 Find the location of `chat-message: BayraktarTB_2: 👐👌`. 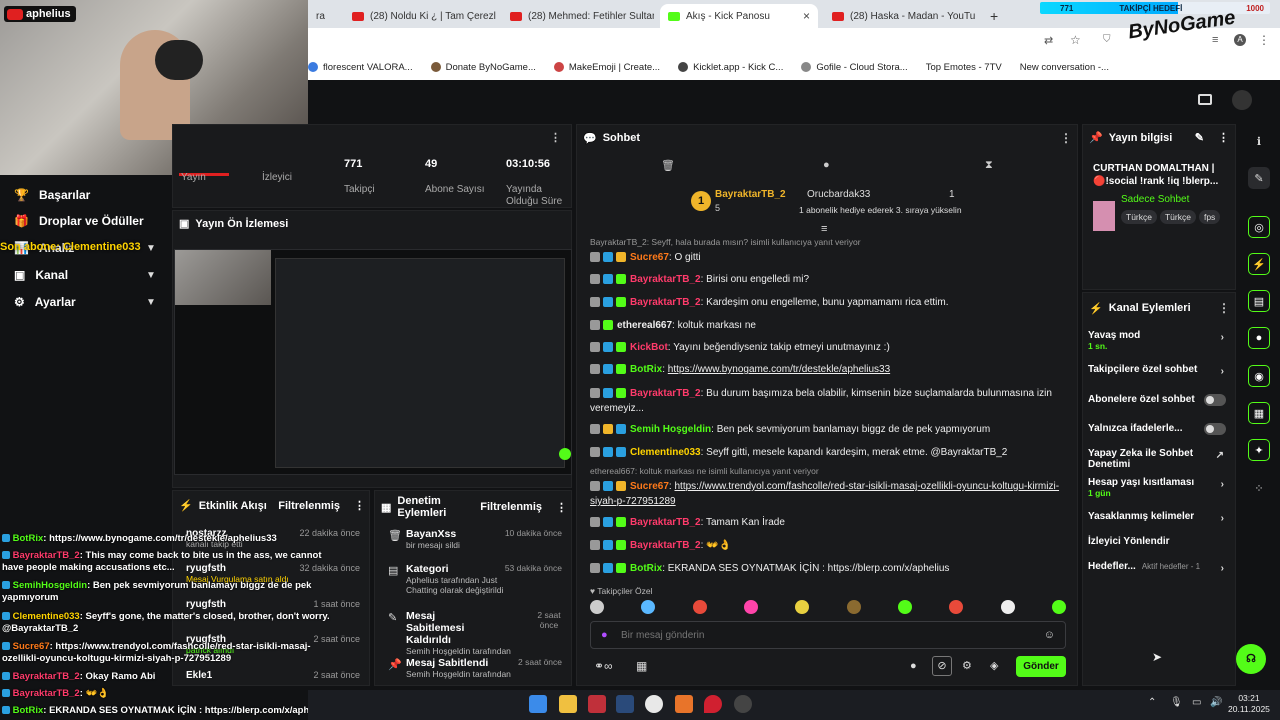

chat-message: BayraktarTB_2: 👐👌 is located at coordinates (828, 545).